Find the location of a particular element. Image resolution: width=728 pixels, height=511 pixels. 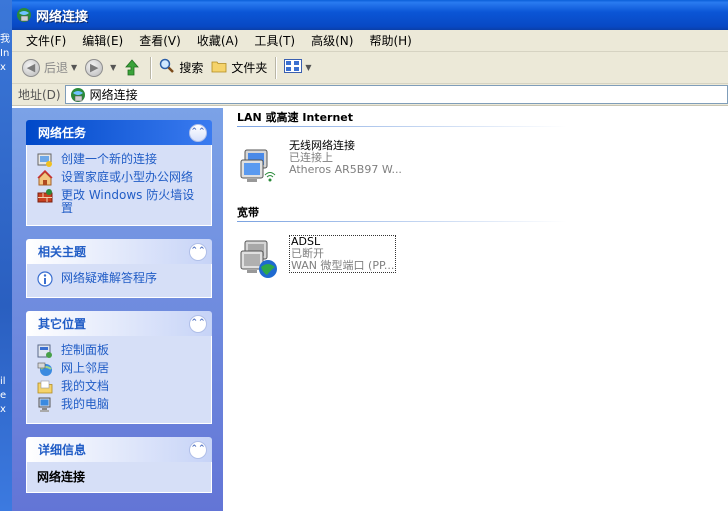

home-network-icon is located at coordinates (45, 177).